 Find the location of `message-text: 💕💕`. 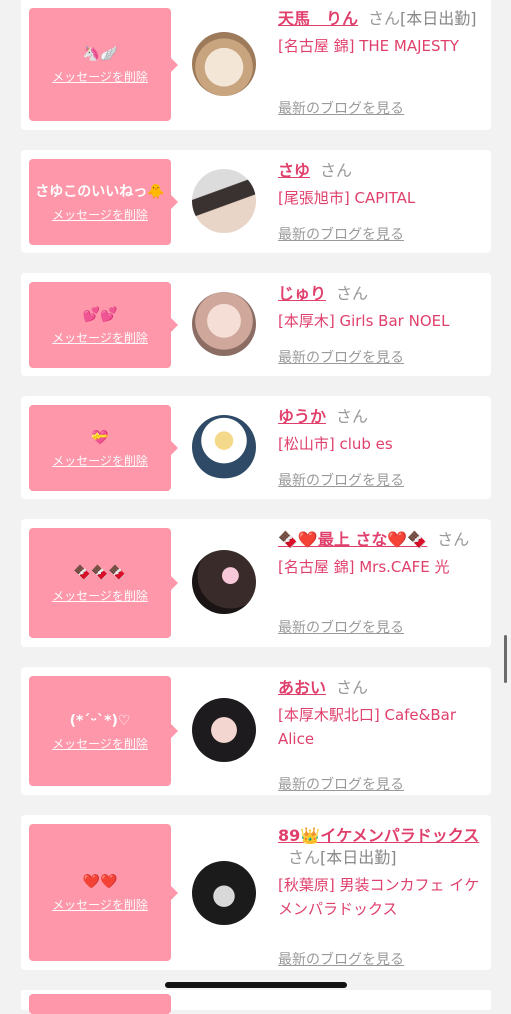

message-text: 💕💕 is located at coordinates (100, 314).